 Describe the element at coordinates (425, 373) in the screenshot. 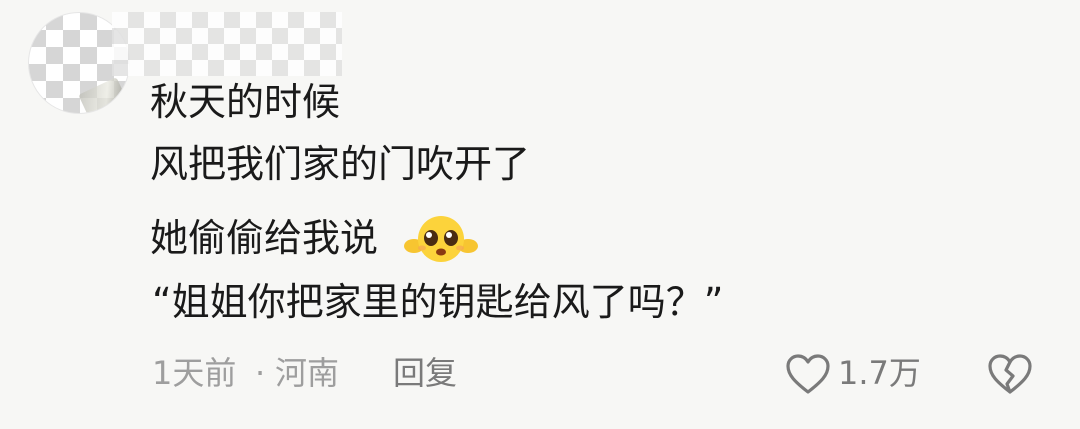

I see `reply-button: 回复` at that location.